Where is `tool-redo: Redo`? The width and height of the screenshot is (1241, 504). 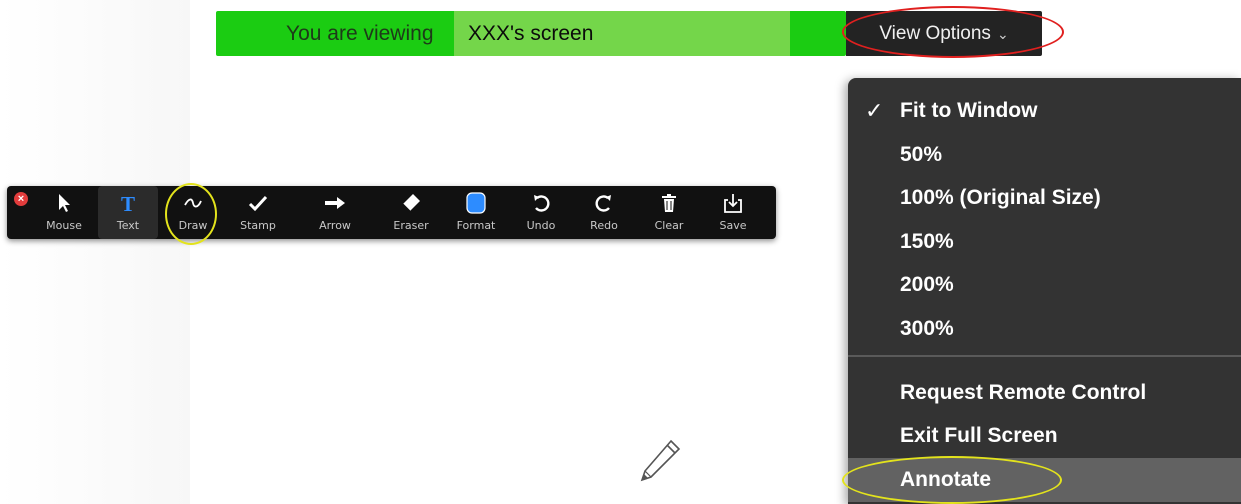
tool-redo: Redo is located at coordinates (604, 212).